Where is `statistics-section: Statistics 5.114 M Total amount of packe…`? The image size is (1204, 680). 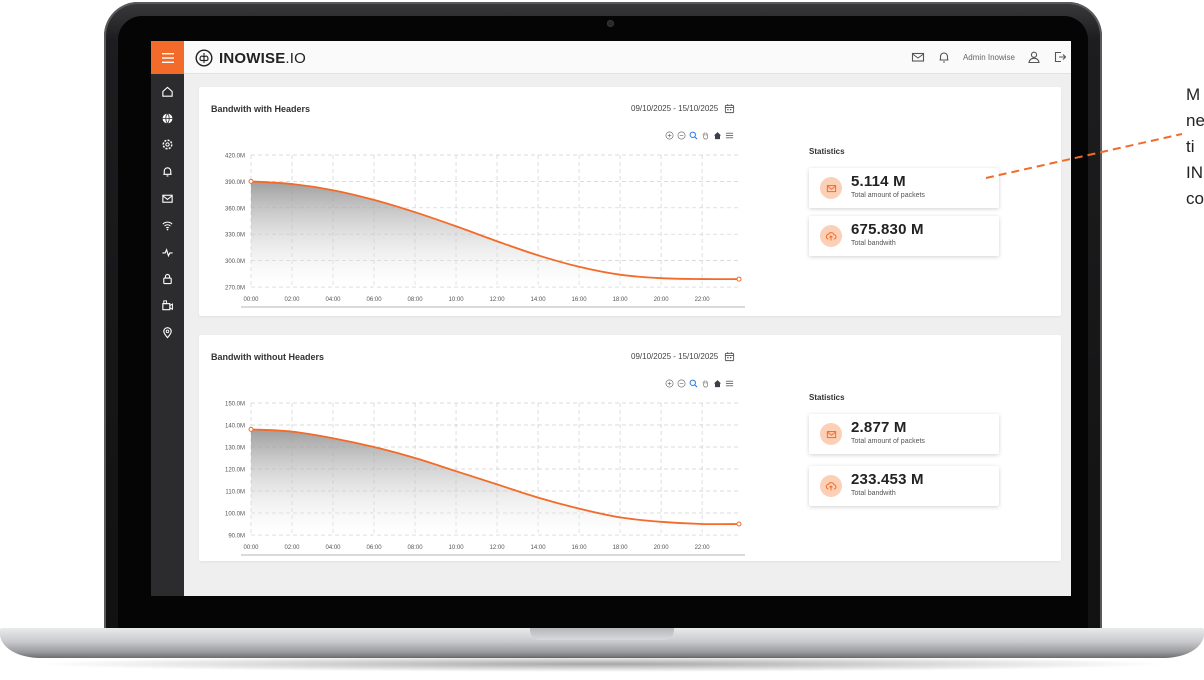
statistics-section: Statistics 5.114 M Total amount of packe… is located at coordinates (904, 201).